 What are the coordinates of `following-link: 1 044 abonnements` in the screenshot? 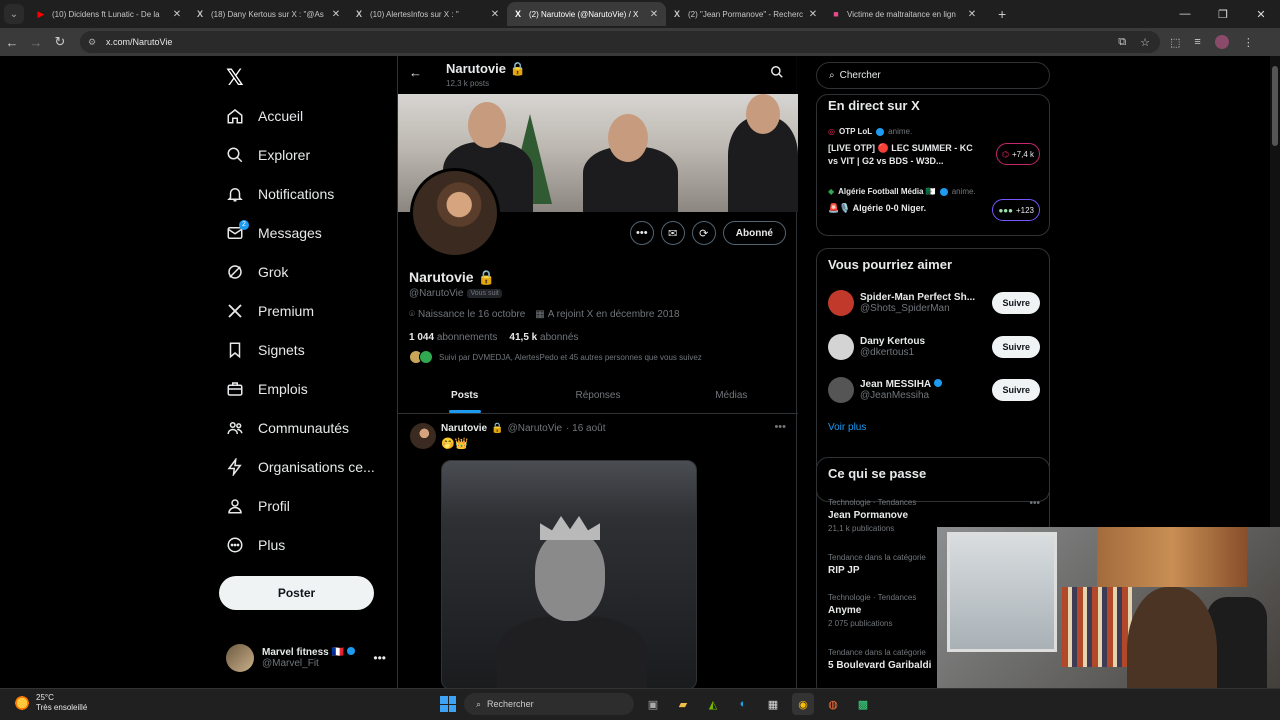 It's located at (453, 337).